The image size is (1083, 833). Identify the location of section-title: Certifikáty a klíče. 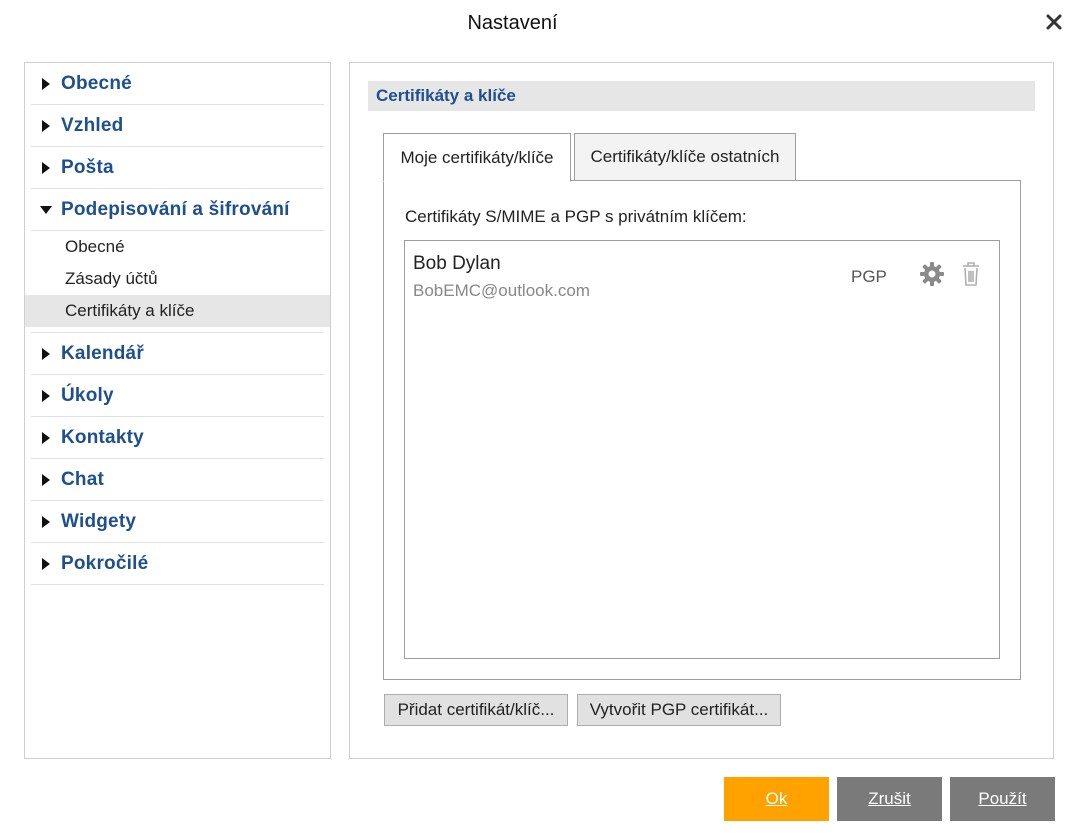
(701, 96).